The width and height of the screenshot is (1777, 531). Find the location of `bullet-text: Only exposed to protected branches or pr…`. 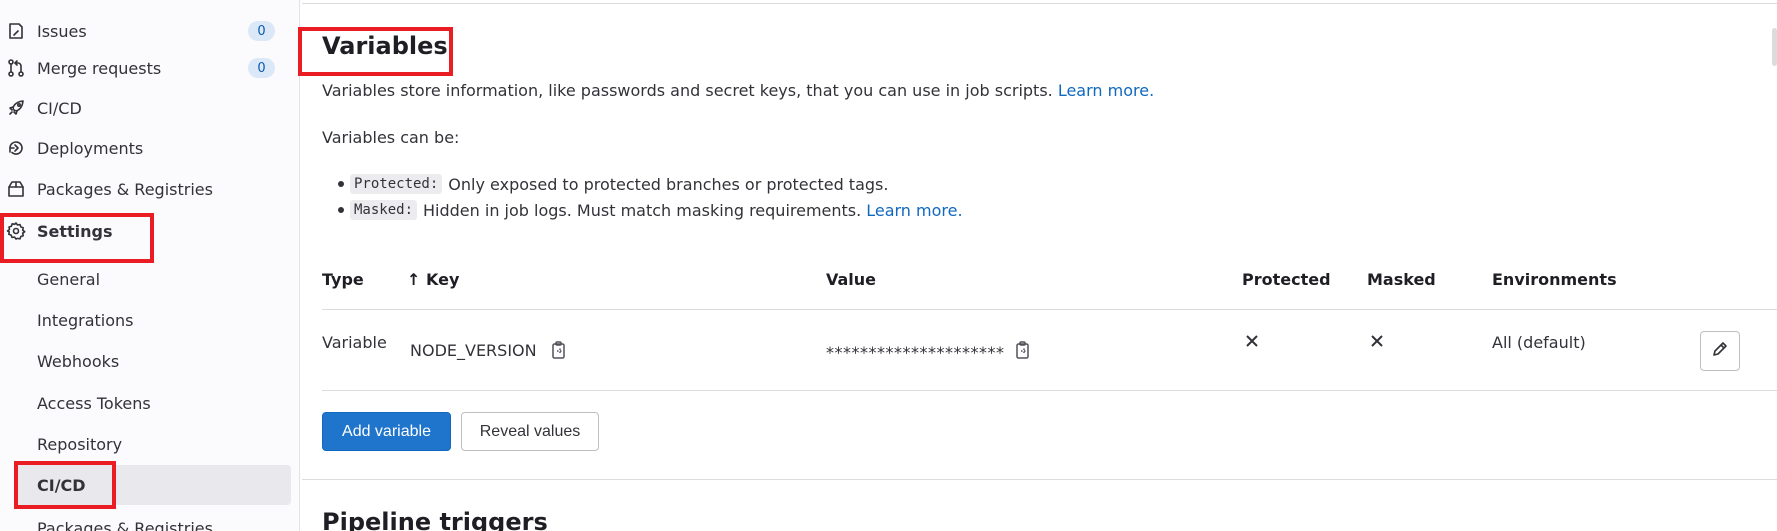

bullet-text: Only exposed to protected branches or pr… is located at coordinates (668, 184).